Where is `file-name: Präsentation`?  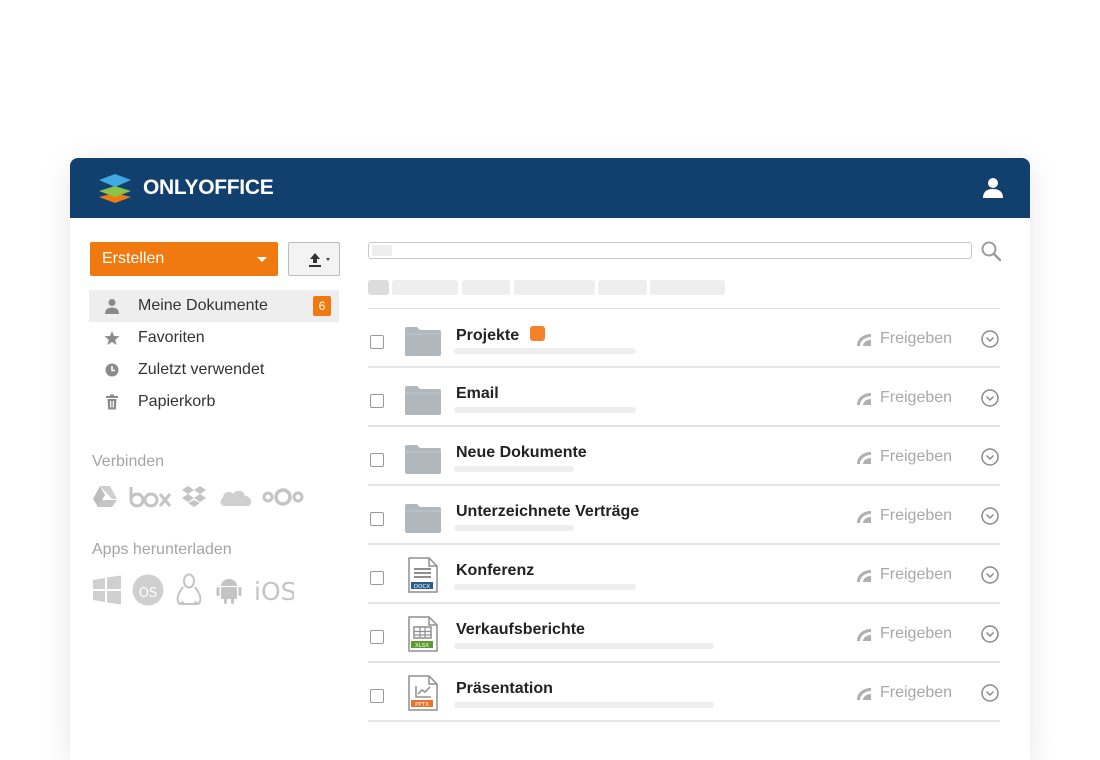 file-name: Präsentation is located at coordinates (504, 689).